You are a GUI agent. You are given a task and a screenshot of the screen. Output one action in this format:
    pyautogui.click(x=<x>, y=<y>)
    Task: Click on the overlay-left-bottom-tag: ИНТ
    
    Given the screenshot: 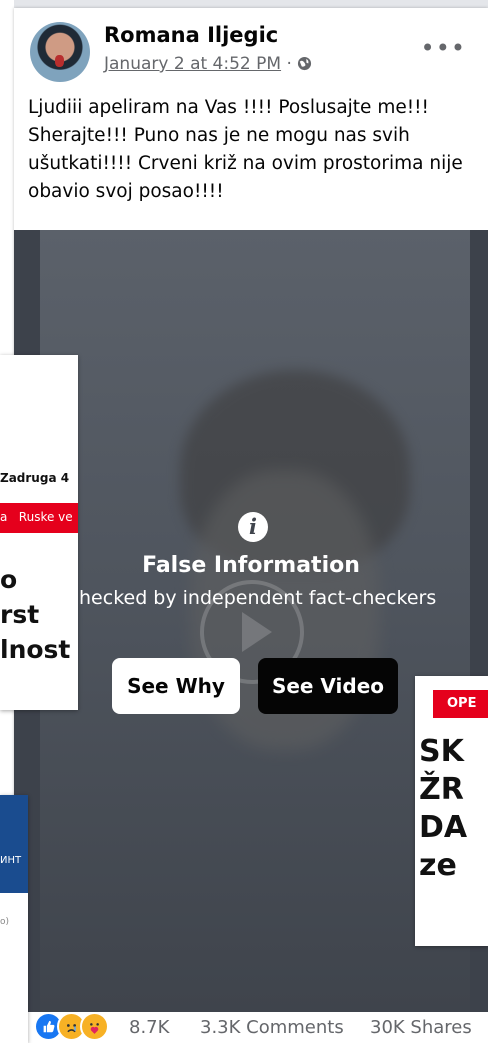 What is the action you would take?
    pyautogui.click(x=11, y=860)
    